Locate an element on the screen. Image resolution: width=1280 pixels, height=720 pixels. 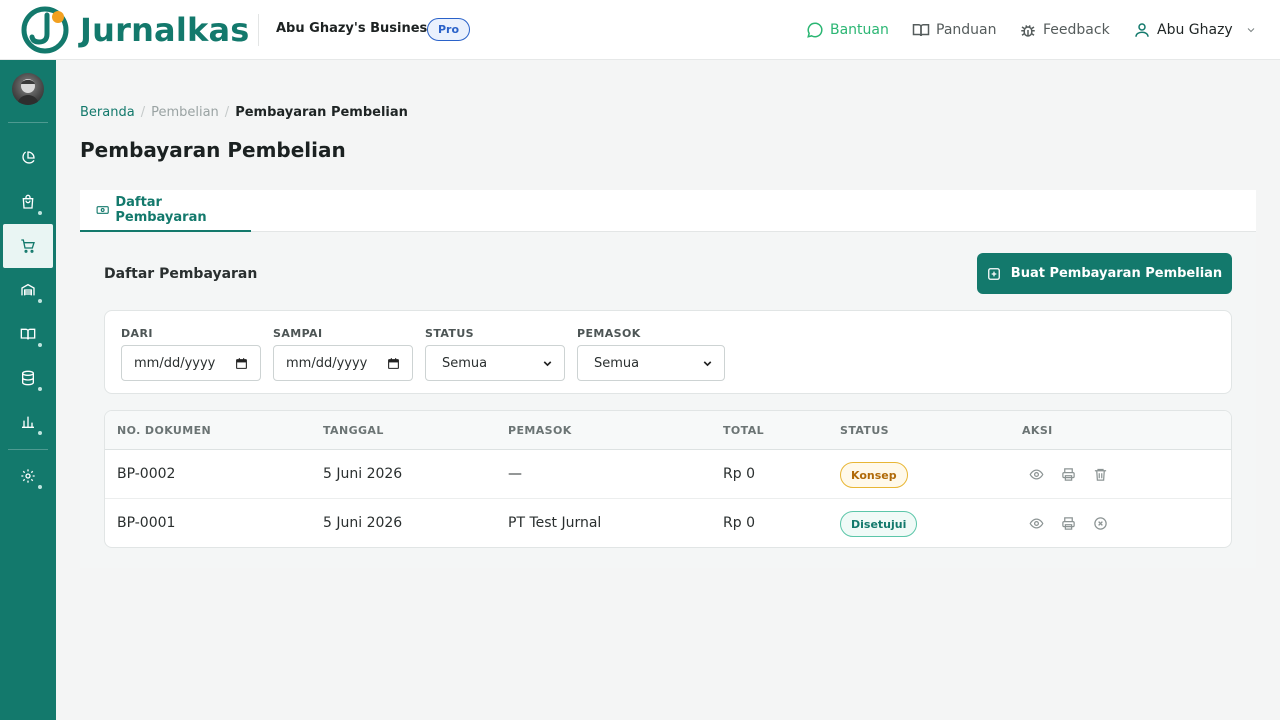
sidebar-item-settings is located at coordinates (28, 476).